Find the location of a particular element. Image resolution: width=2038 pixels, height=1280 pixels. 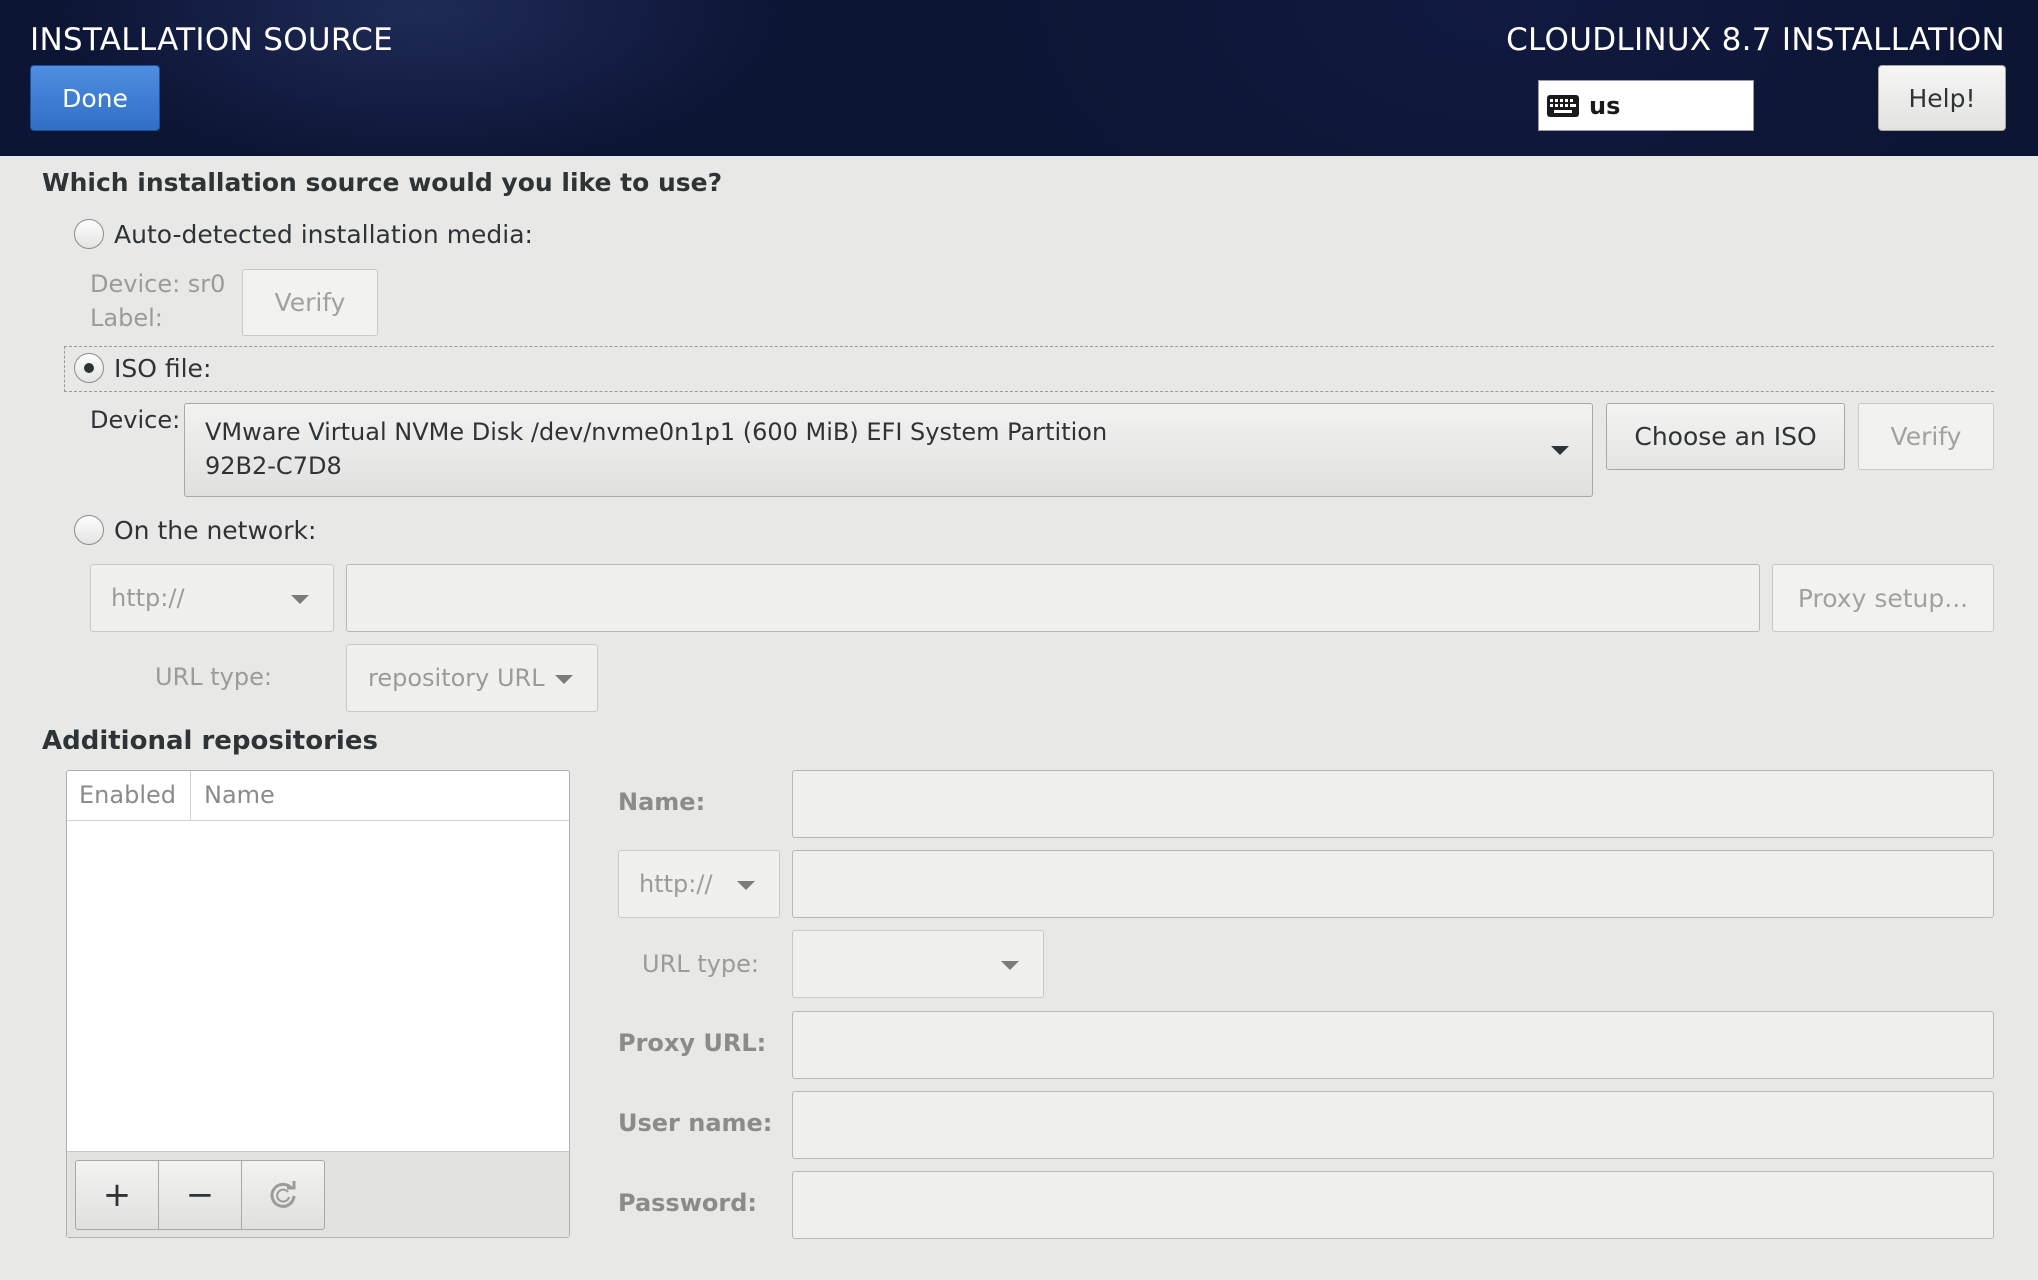

repo-list-header: Enabled Name is located at coordinates (318, 796).